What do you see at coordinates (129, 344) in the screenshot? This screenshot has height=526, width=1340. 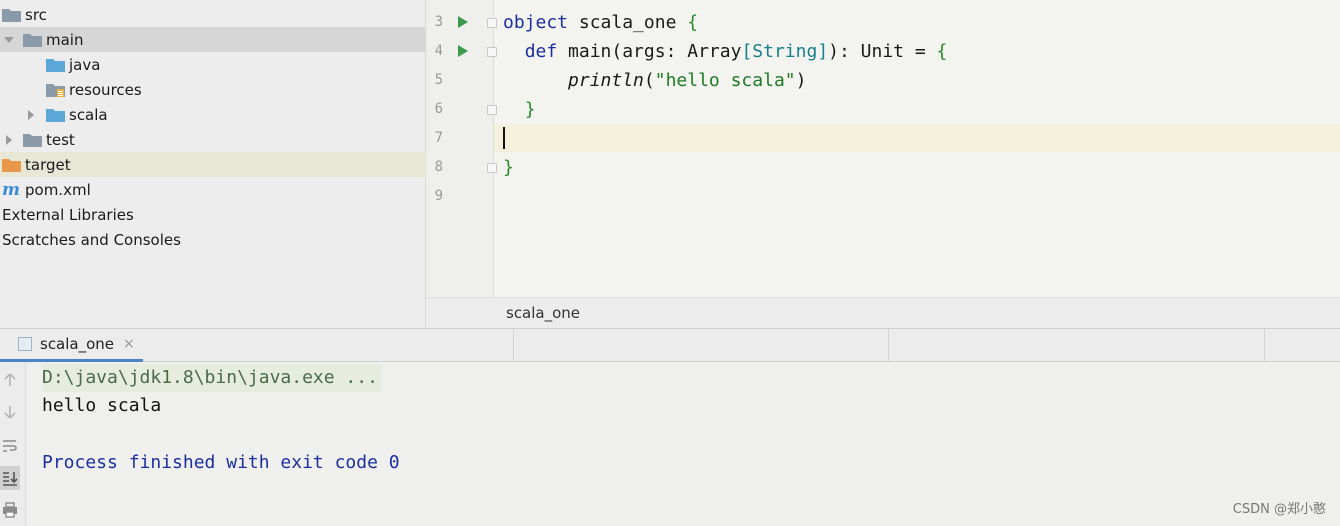 I see `close-icon: ×` at bounding box center [129, 344].